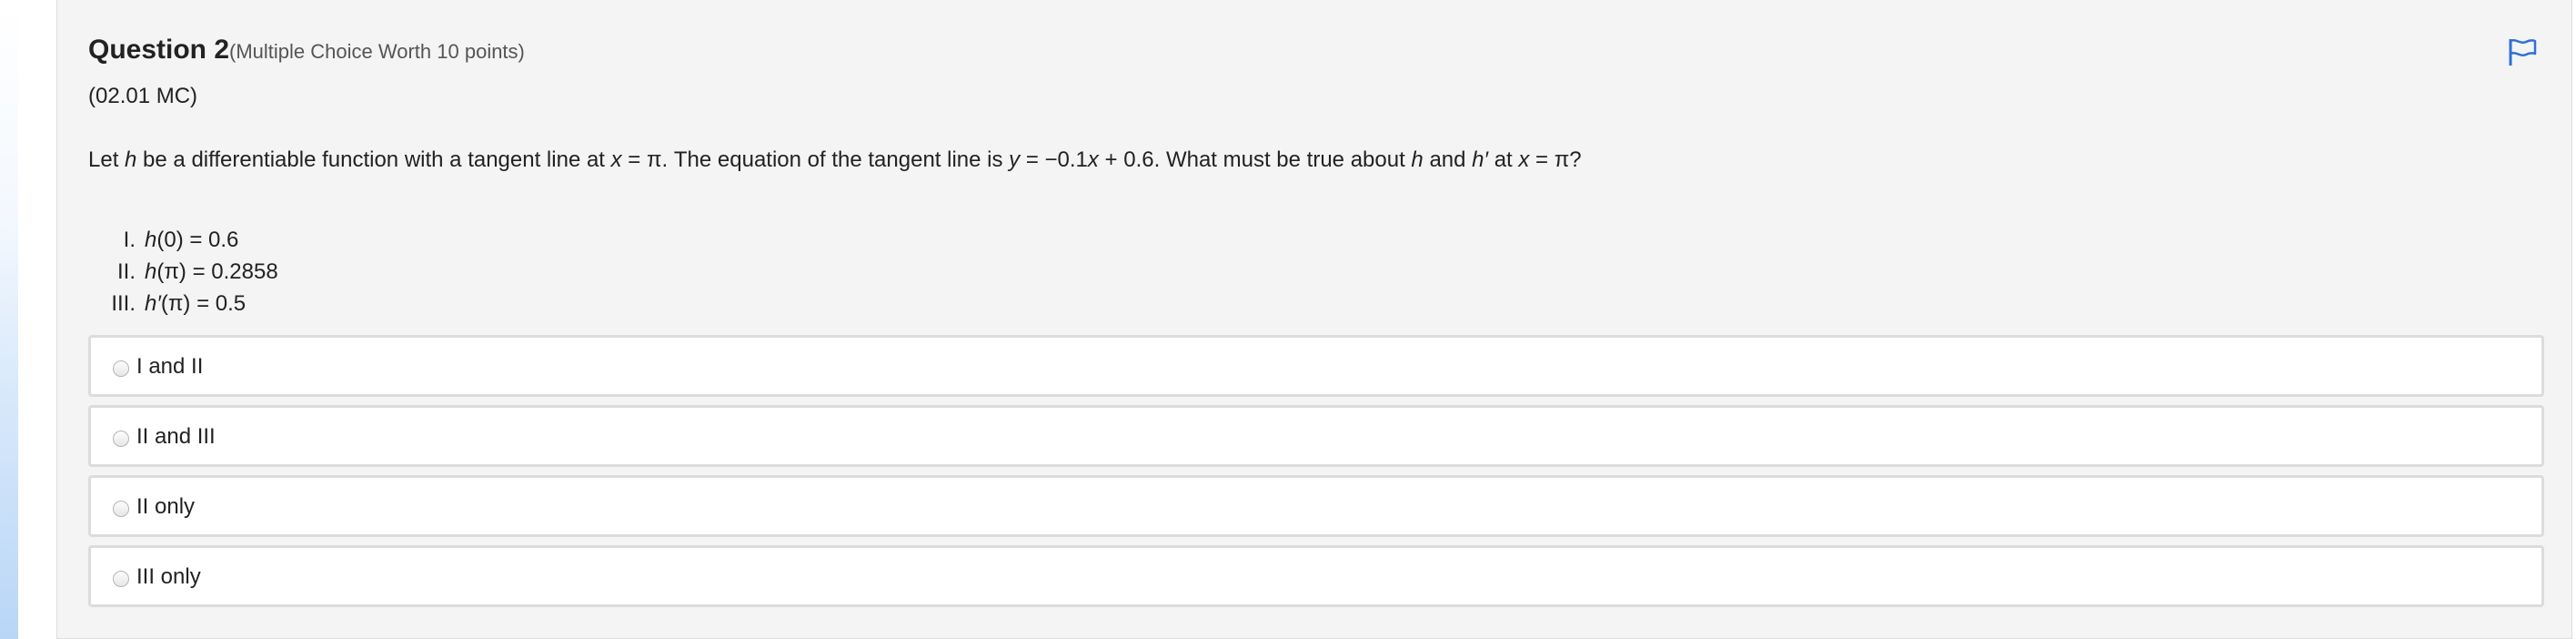  I want to click on answer-choice-i-and-ii: I and II, so click(1316, 366).